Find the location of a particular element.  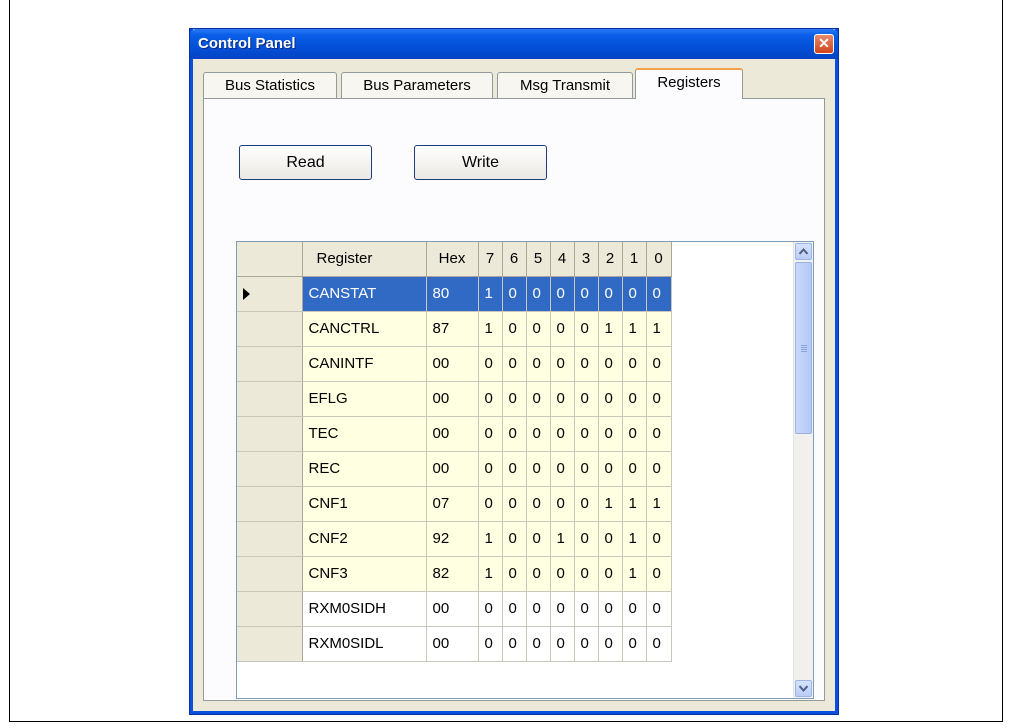

table-row: REC 00 0 0 0 0 0 0 0 0 is located at coordinates (454, 469).